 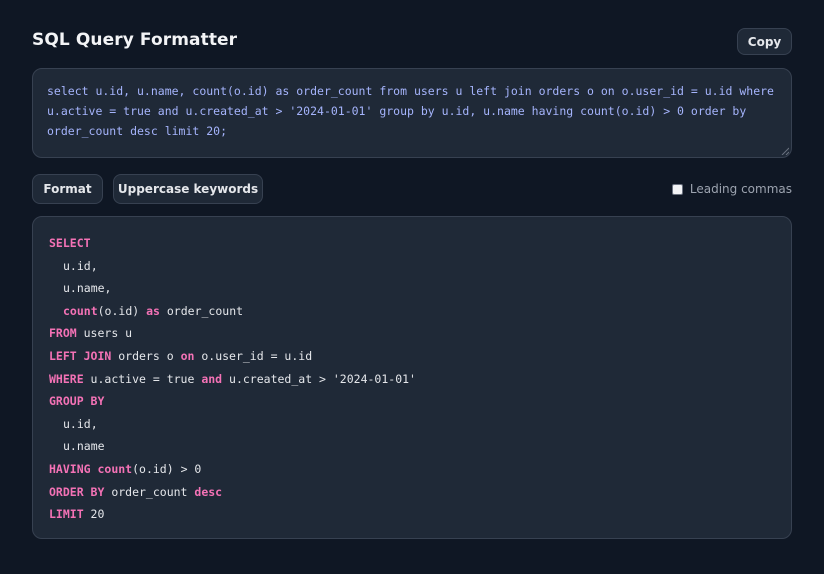 I want to click on sql-keyword: LIMIT, so click(x=66, y=514).